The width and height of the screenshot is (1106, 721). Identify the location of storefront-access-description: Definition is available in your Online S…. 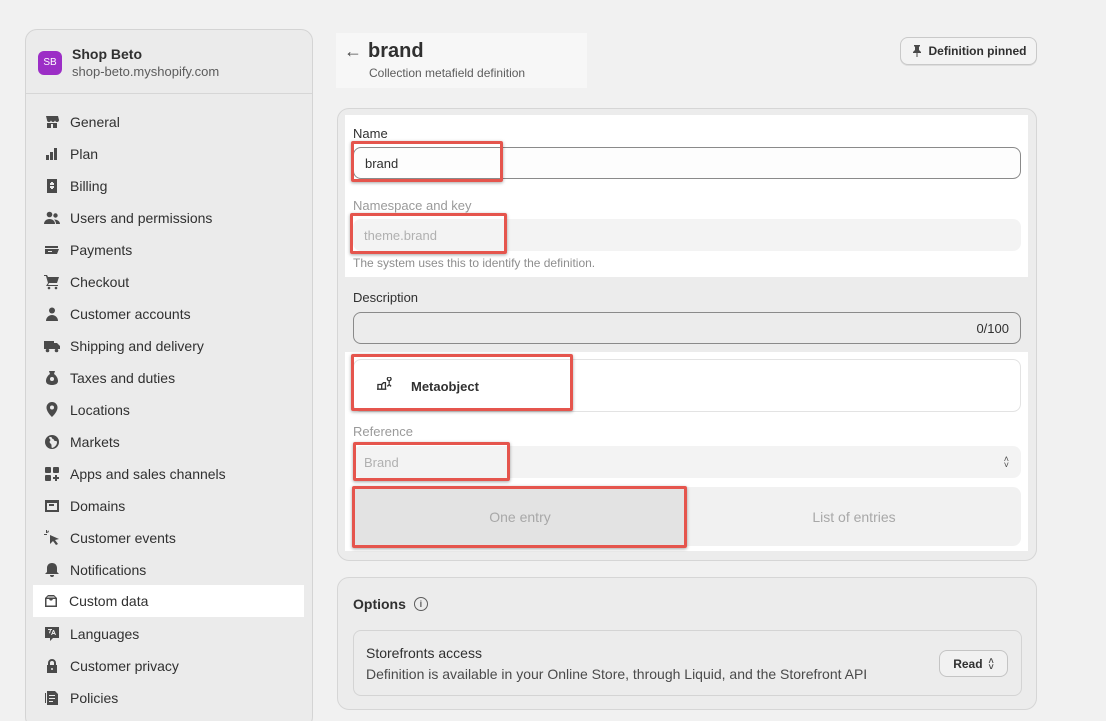
(617, 674).